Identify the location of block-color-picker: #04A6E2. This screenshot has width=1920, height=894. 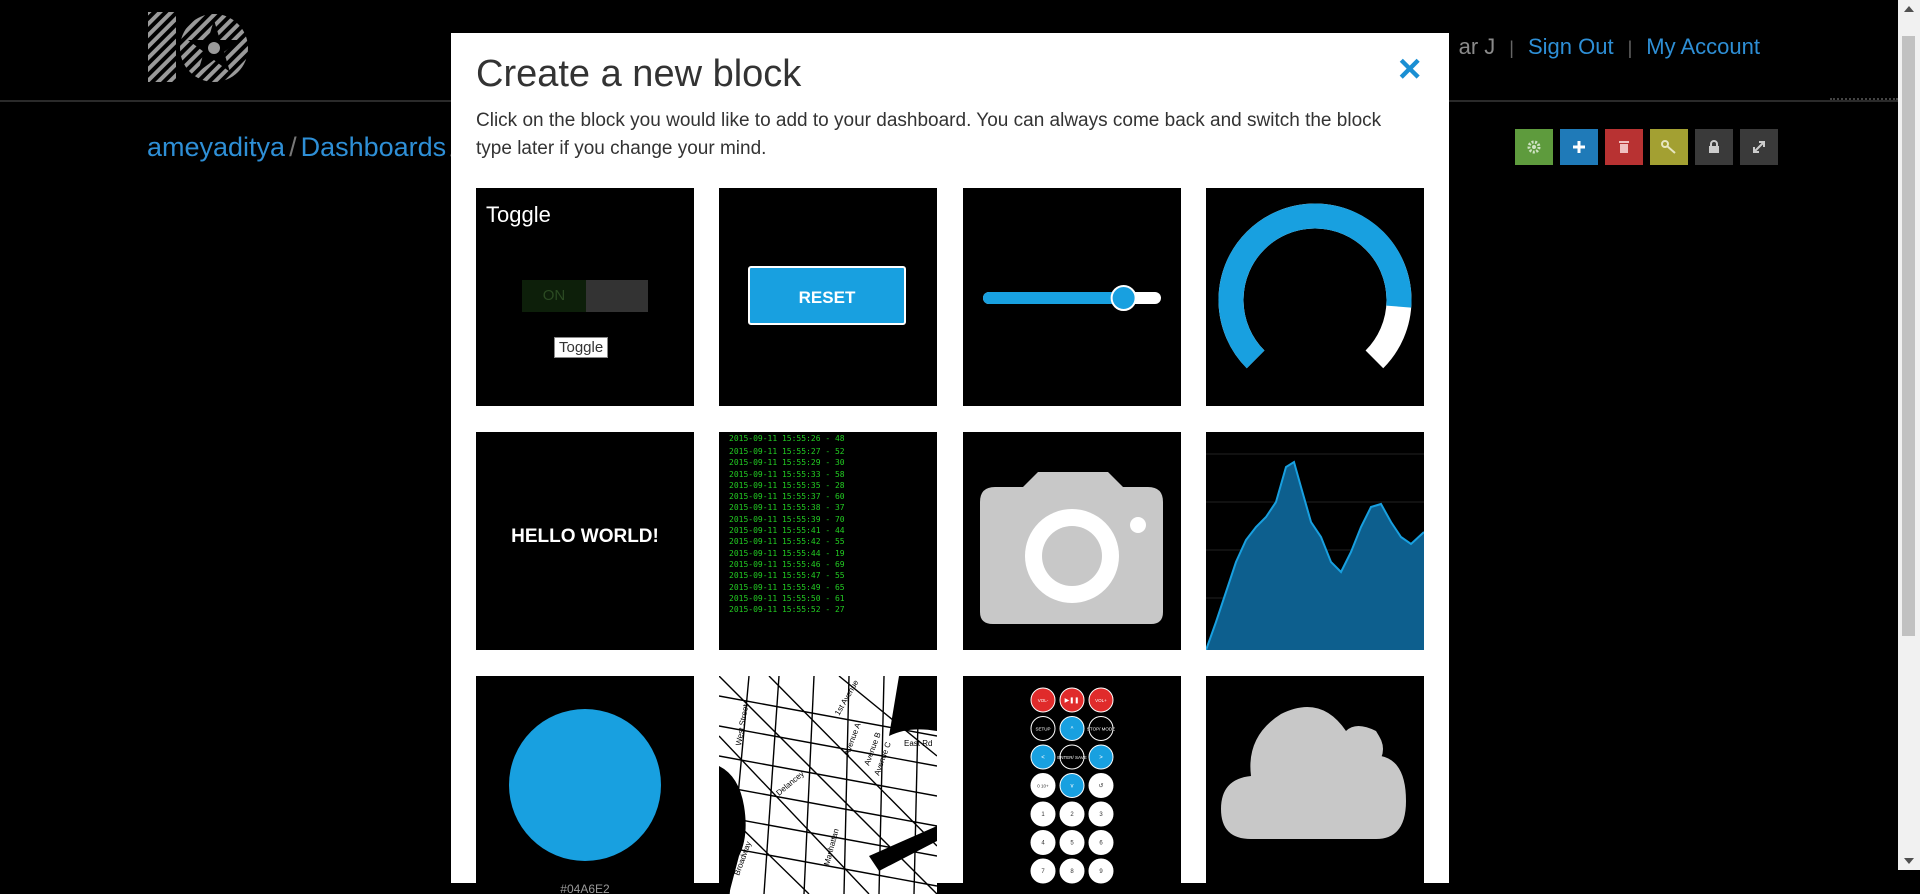
(585, 785).